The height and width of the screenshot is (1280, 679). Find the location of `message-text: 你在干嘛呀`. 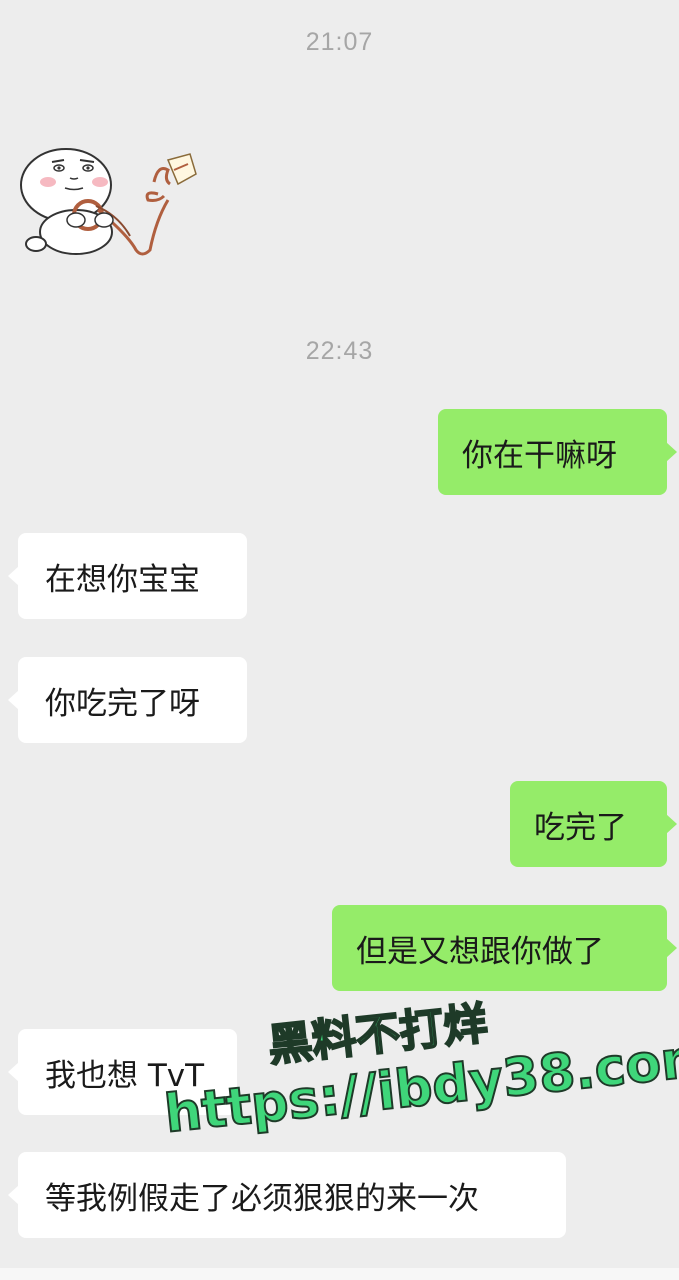

message-text: 你在干嘛呀 is located at coordinates (539, 455).